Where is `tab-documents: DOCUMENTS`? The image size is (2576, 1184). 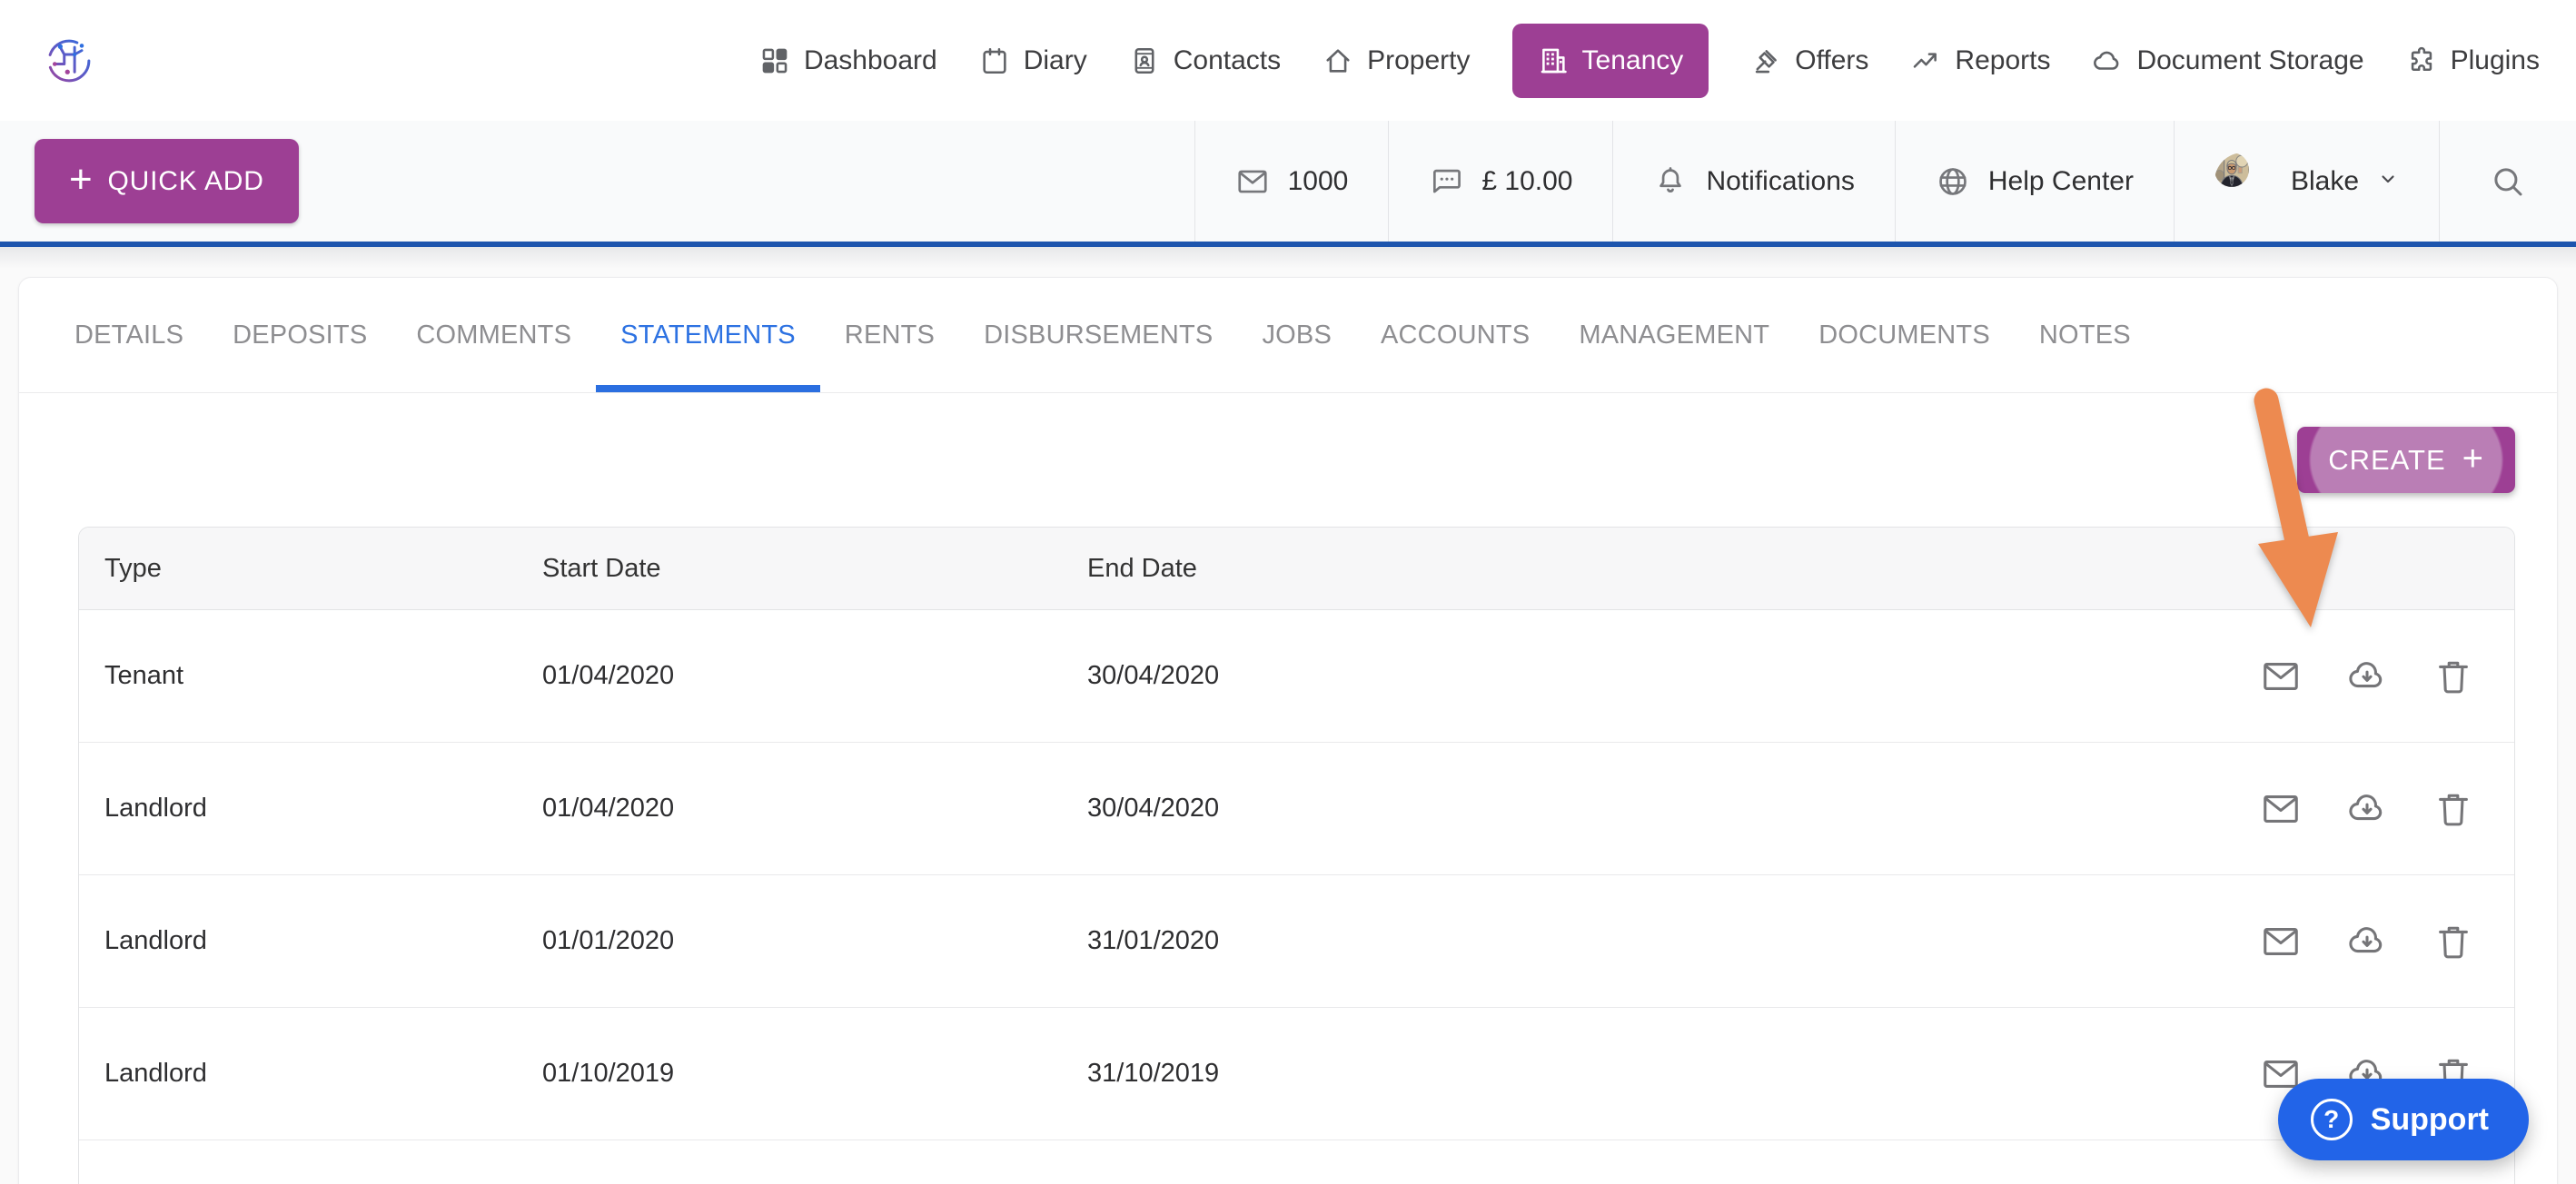
tab-documents: DOCUMENTS is located at coordinates (1904, 335).